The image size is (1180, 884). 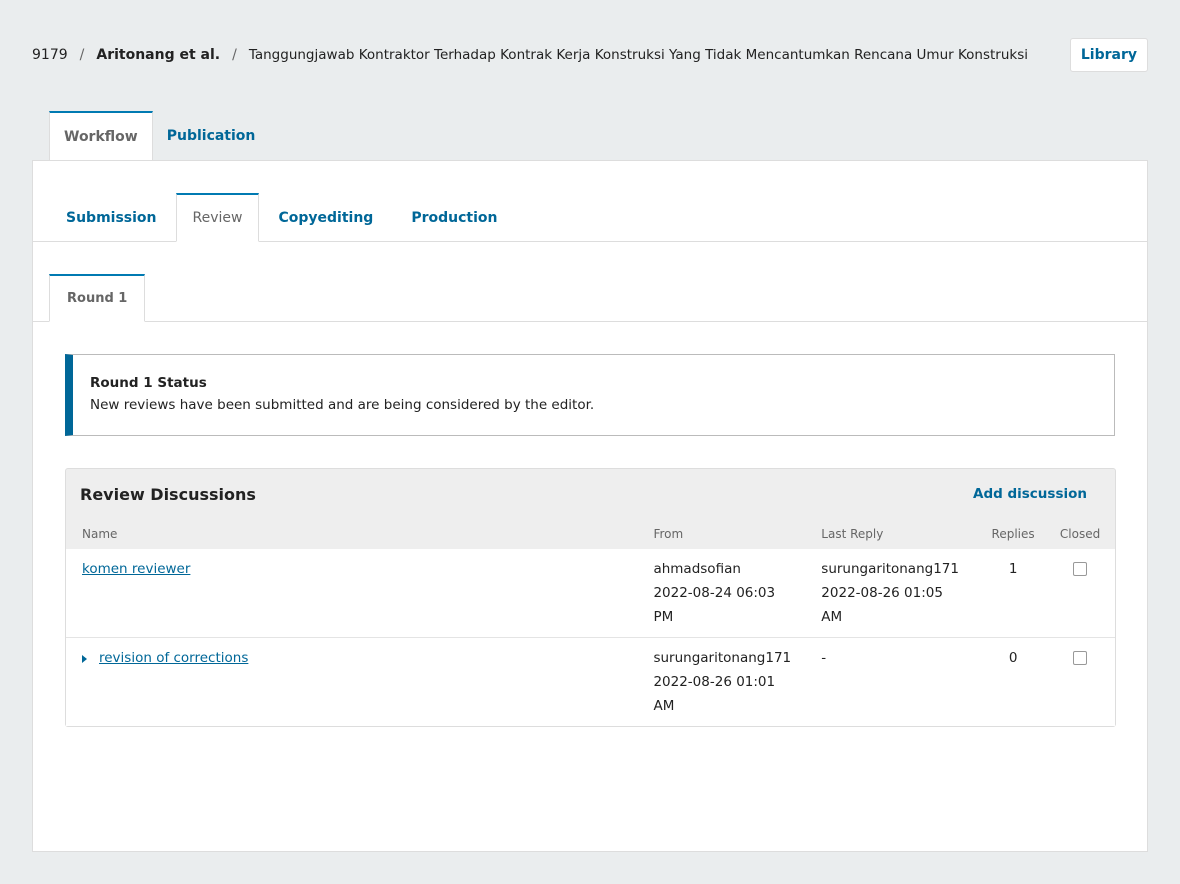 I want to click on last-reply-cell: -, so click(x=901, y=682).